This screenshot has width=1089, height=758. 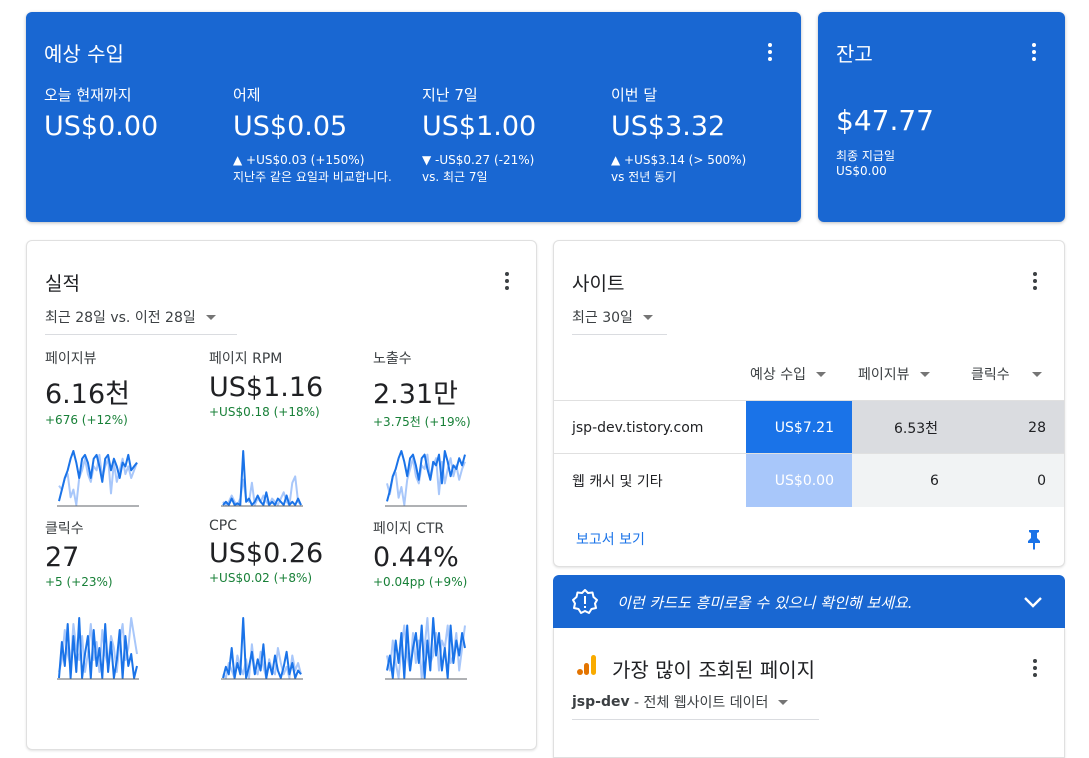 What do you see at coordinates (1035, 668) in the screenshot?
I see `top-pages-more-menu-icon` at bounding box center [1035, 668].